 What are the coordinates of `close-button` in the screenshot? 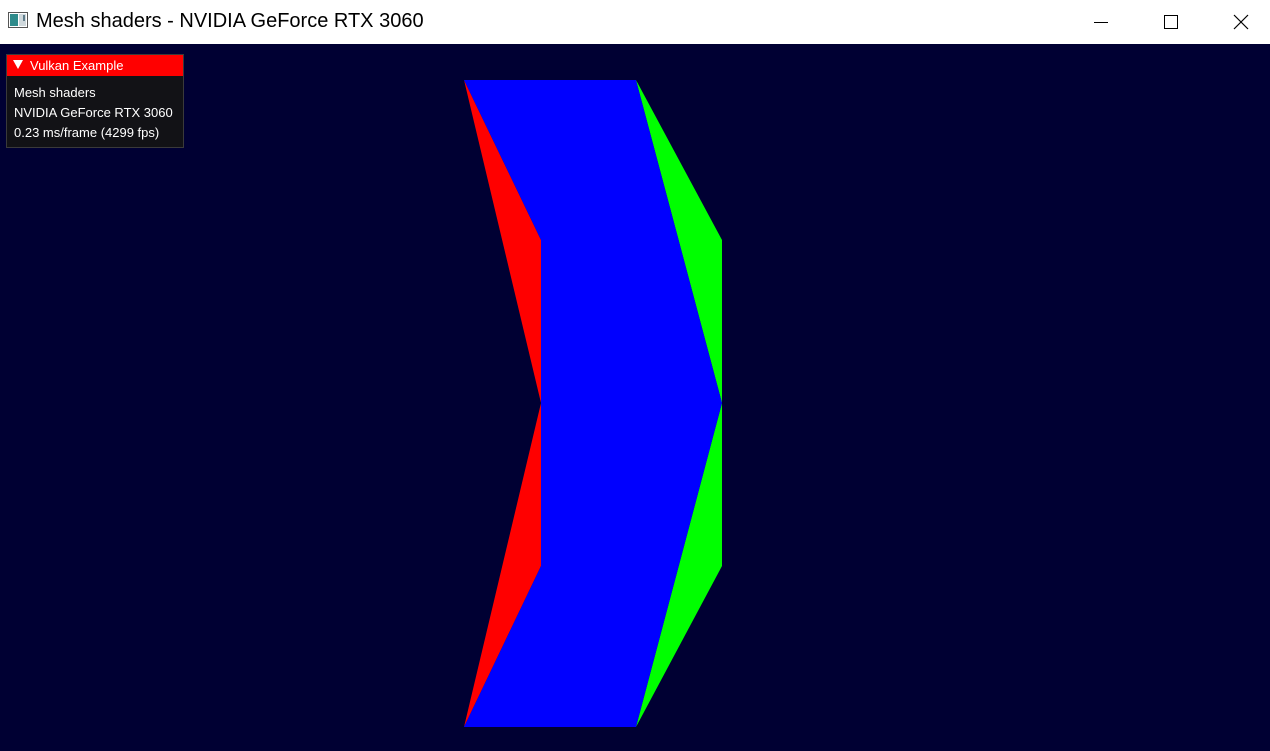 It's located at (1238, 22).